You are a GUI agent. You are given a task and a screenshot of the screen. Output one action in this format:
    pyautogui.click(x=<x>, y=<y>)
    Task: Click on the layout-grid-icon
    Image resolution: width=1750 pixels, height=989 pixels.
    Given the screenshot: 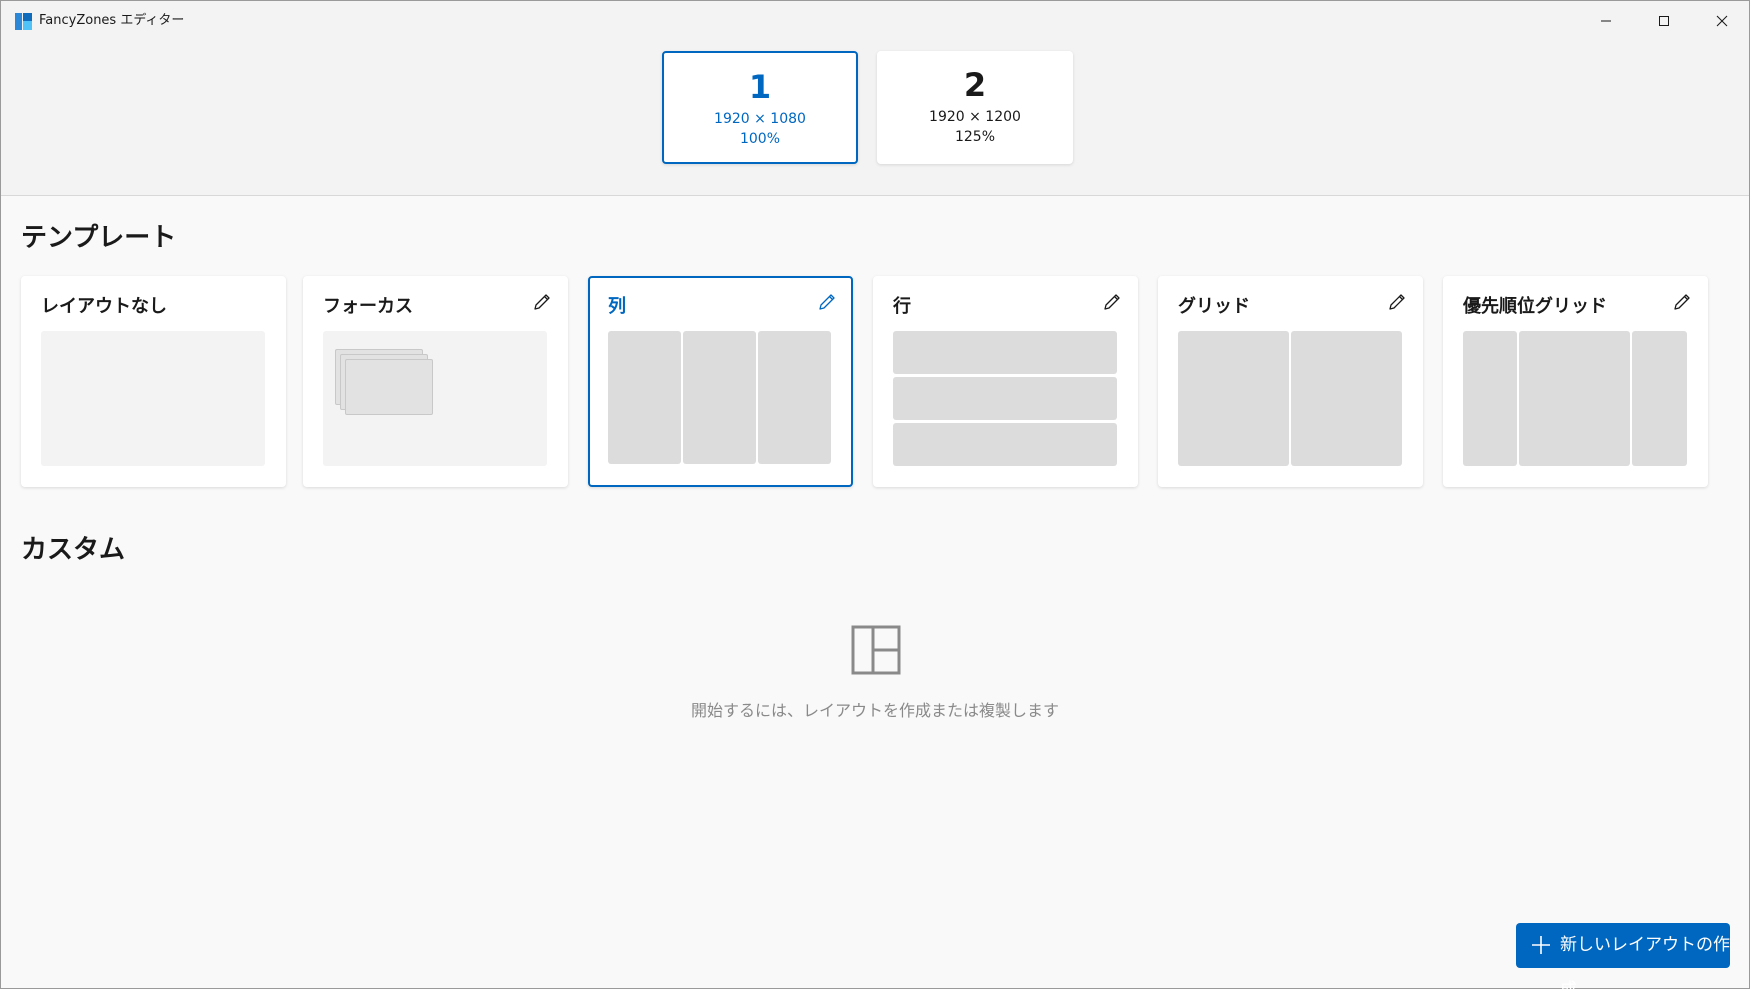 What is the action you would take?
    pyautogui.click(x=876, y=650)
    